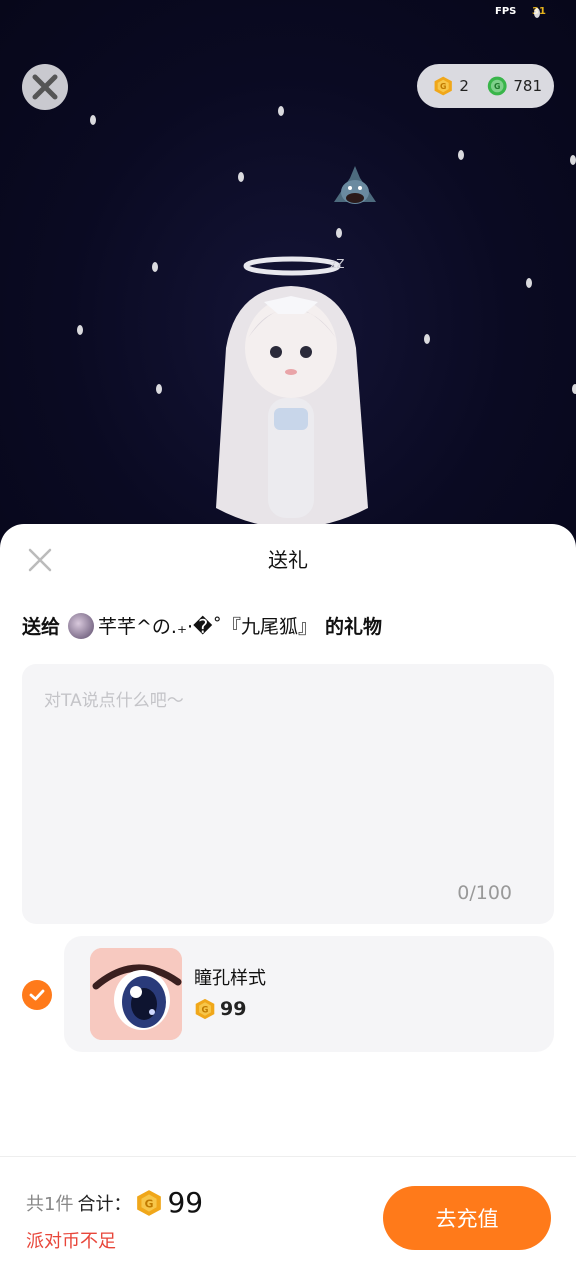 The height and width of the screenshot is (1280, 576). I want to click on message-placeholder: 对TA说点什么吧～, so click(114, 701).